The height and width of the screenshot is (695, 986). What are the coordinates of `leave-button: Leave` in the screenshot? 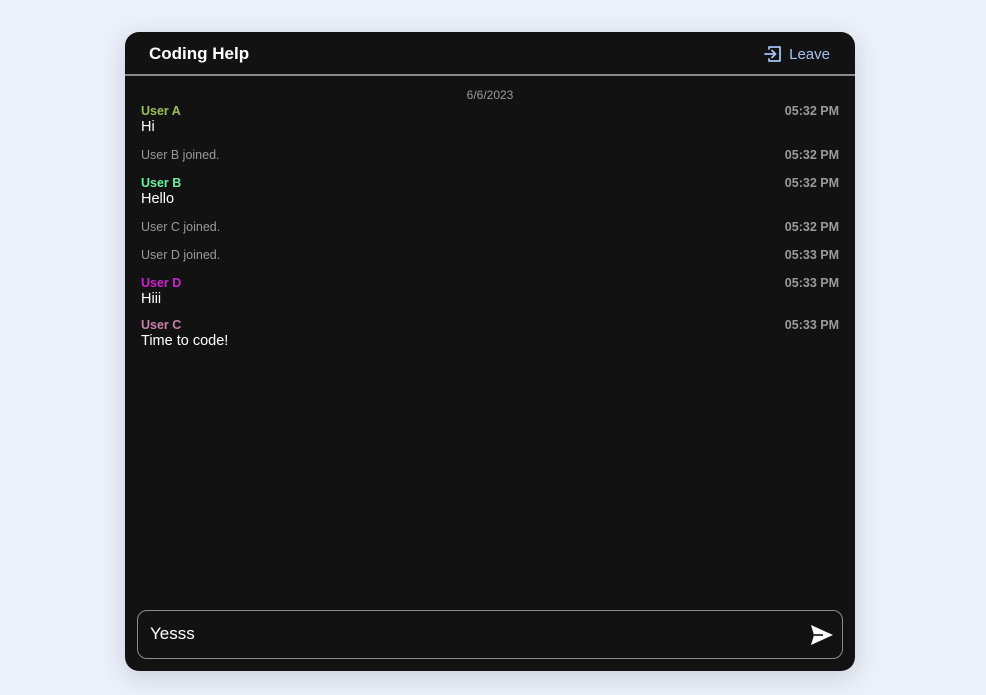 It's located at (796, 54).